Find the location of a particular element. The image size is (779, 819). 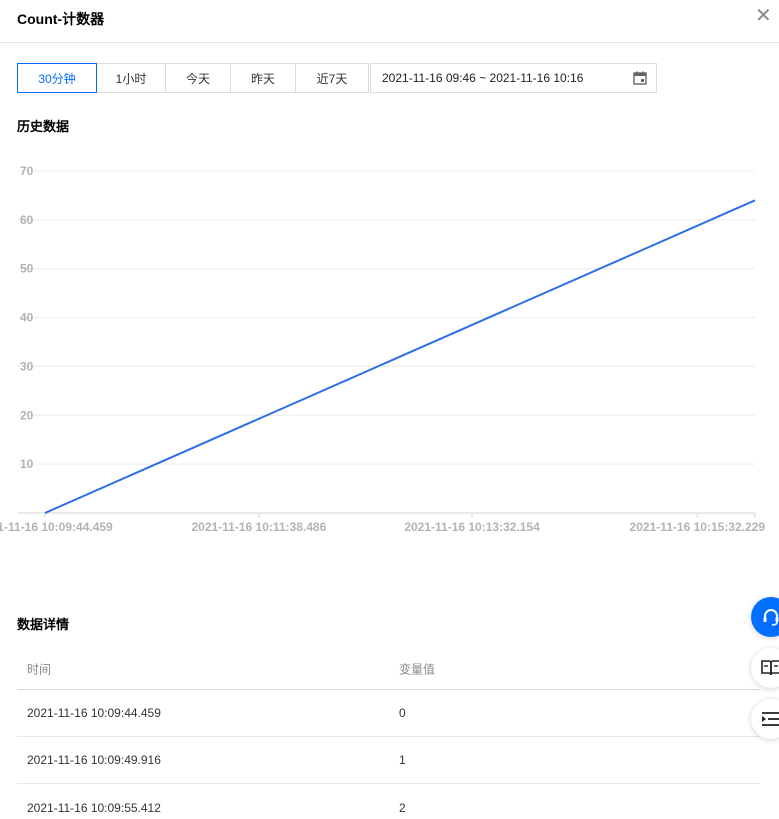

dialog-title: Count-计数器 is located at coordinates (61, 19).